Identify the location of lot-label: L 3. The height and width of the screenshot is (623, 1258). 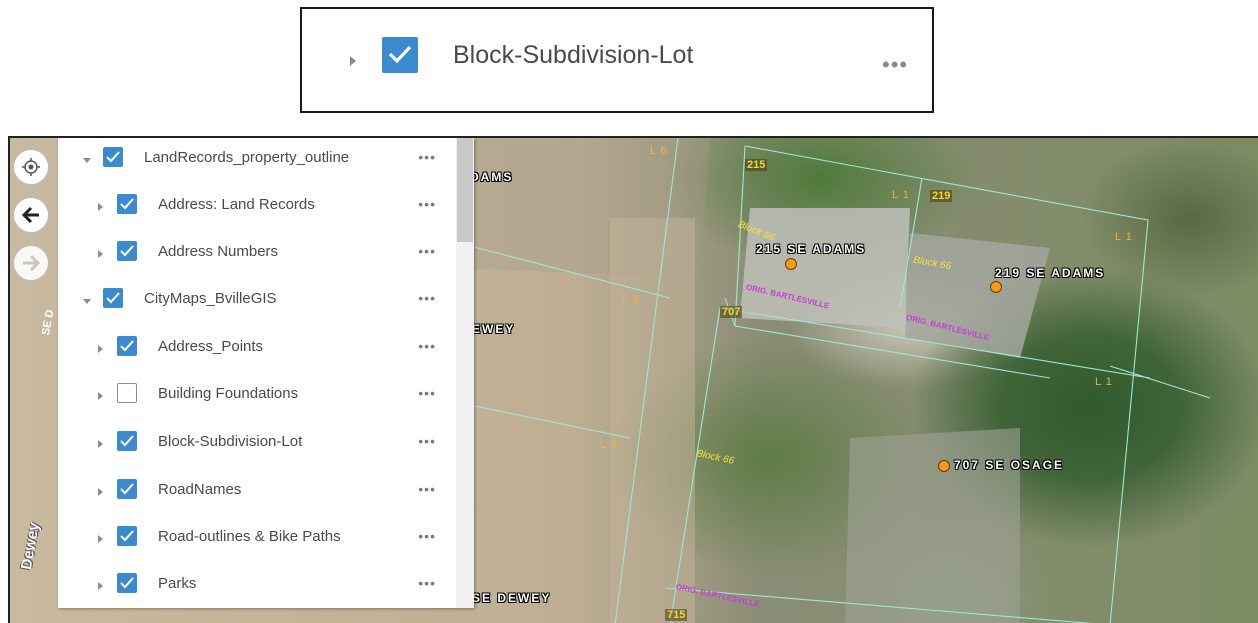
(609, 445).